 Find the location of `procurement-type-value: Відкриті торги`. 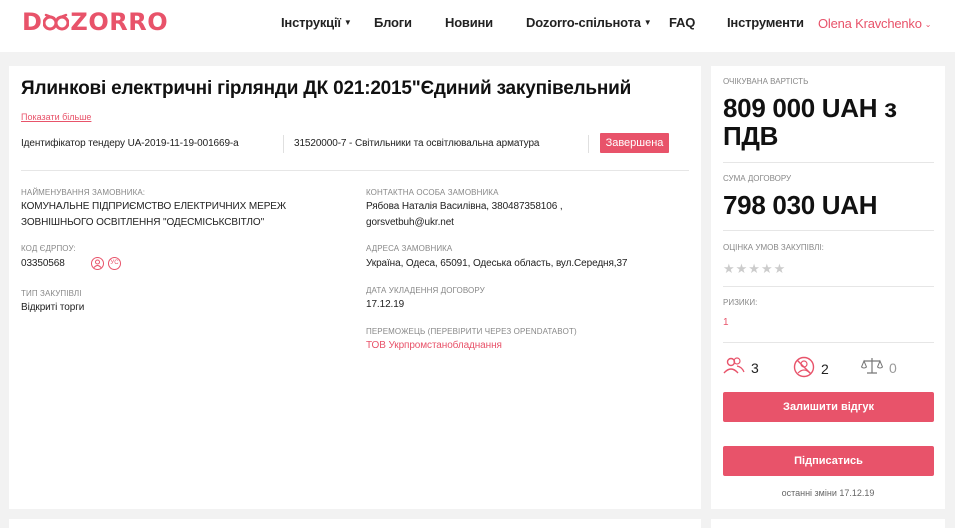

procurement-type-value: Відкриті торги is located at coordinates (53, 307).